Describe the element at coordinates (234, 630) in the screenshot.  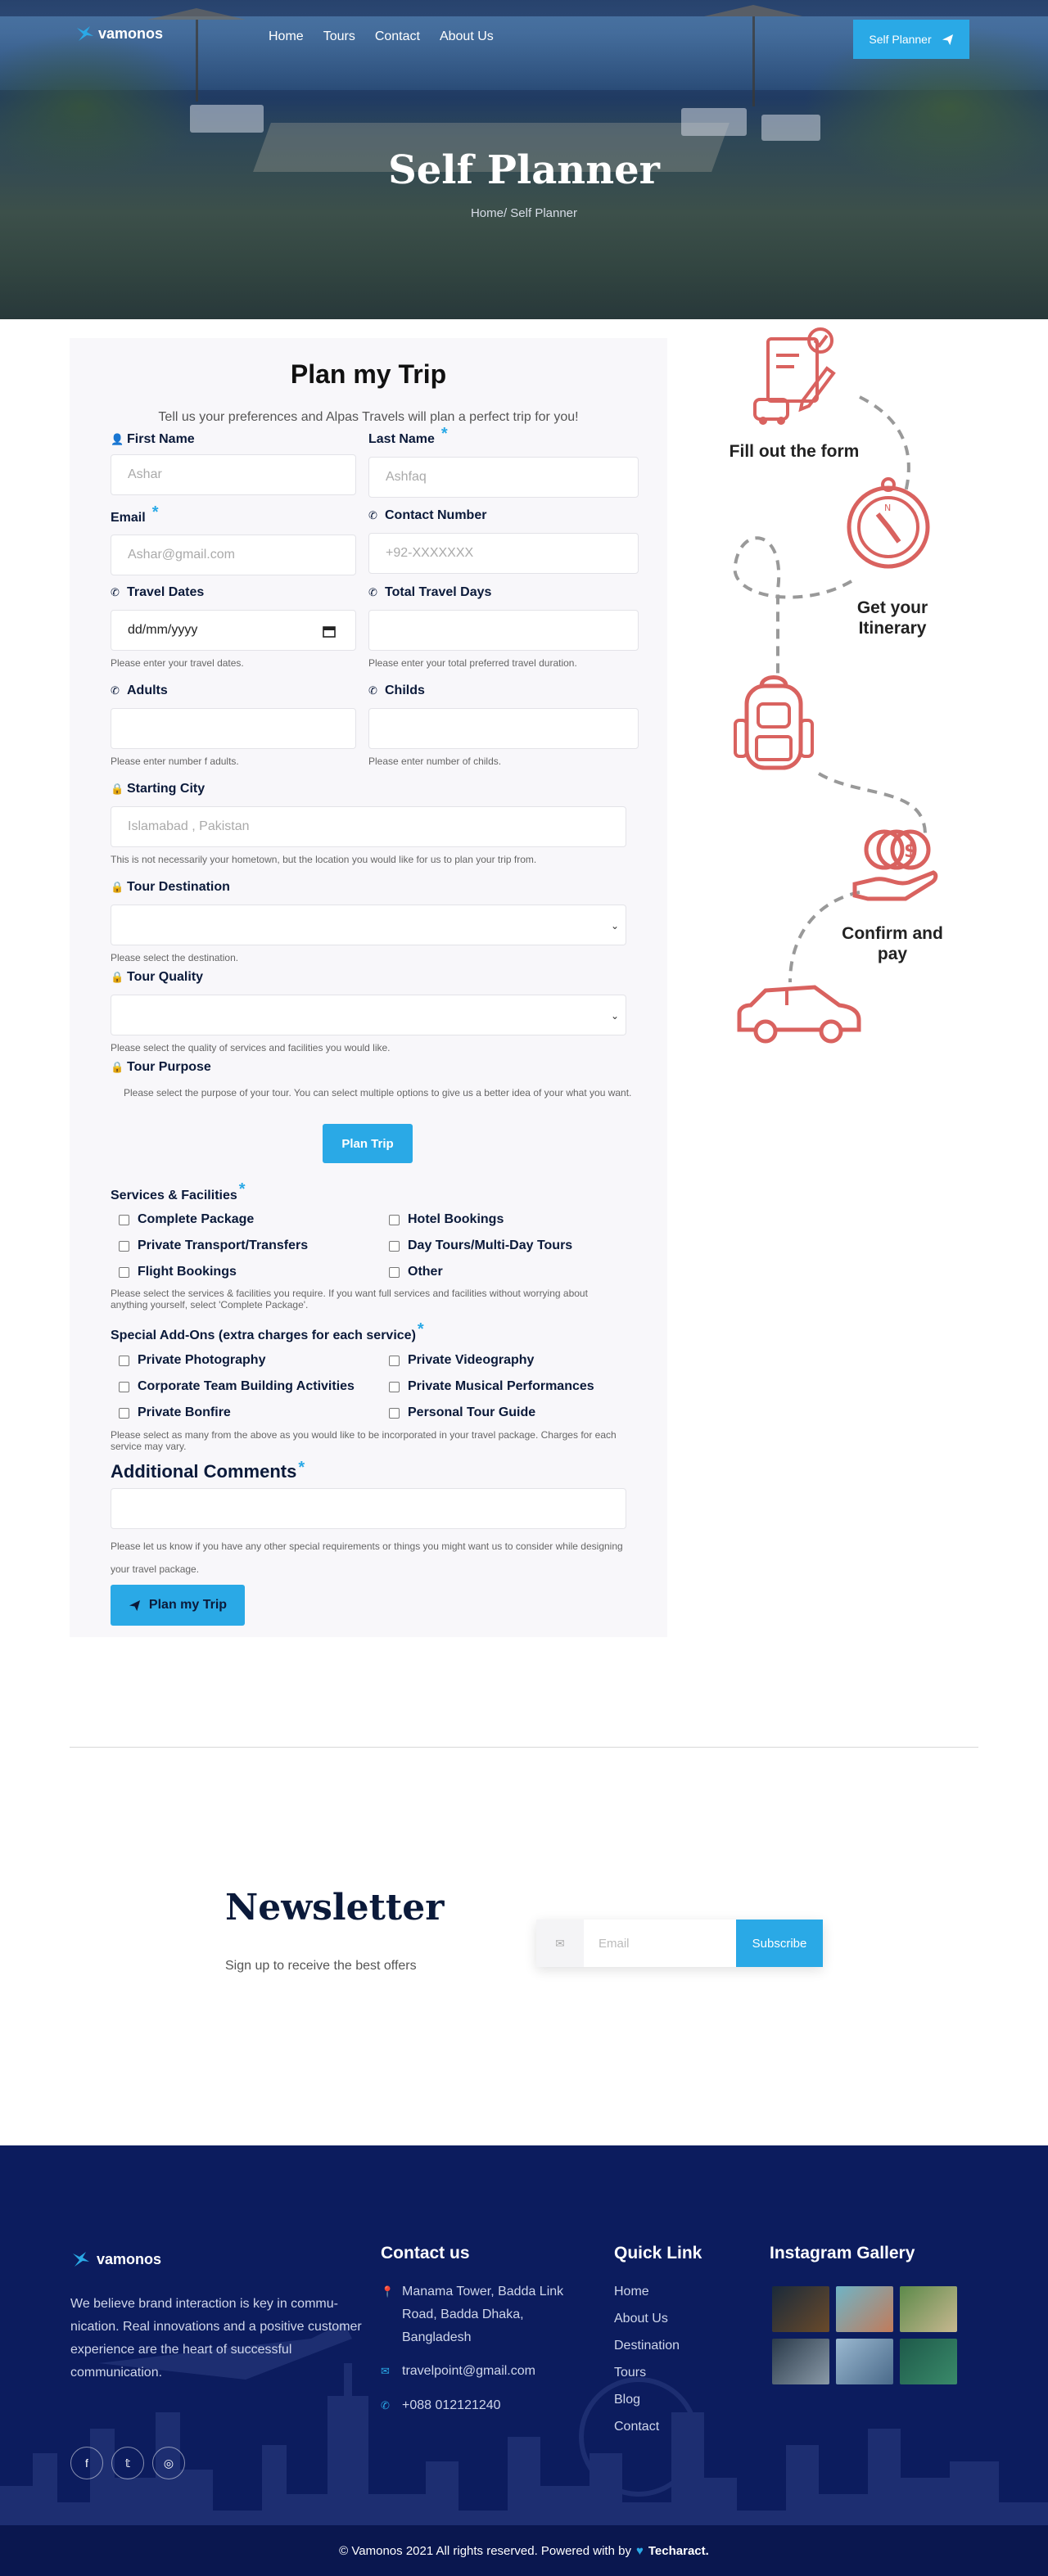
I see `travel-dates-input: dd/mm/yyyy` at that location.